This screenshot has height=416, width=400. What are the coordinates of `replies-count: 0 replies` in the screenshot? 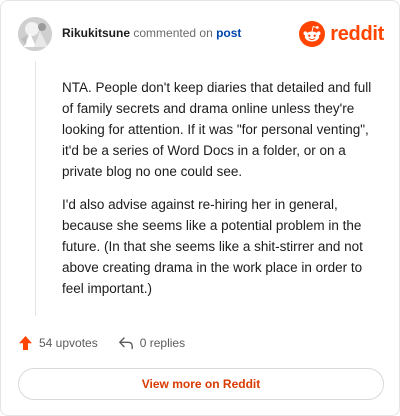 It's located at (162, 343).